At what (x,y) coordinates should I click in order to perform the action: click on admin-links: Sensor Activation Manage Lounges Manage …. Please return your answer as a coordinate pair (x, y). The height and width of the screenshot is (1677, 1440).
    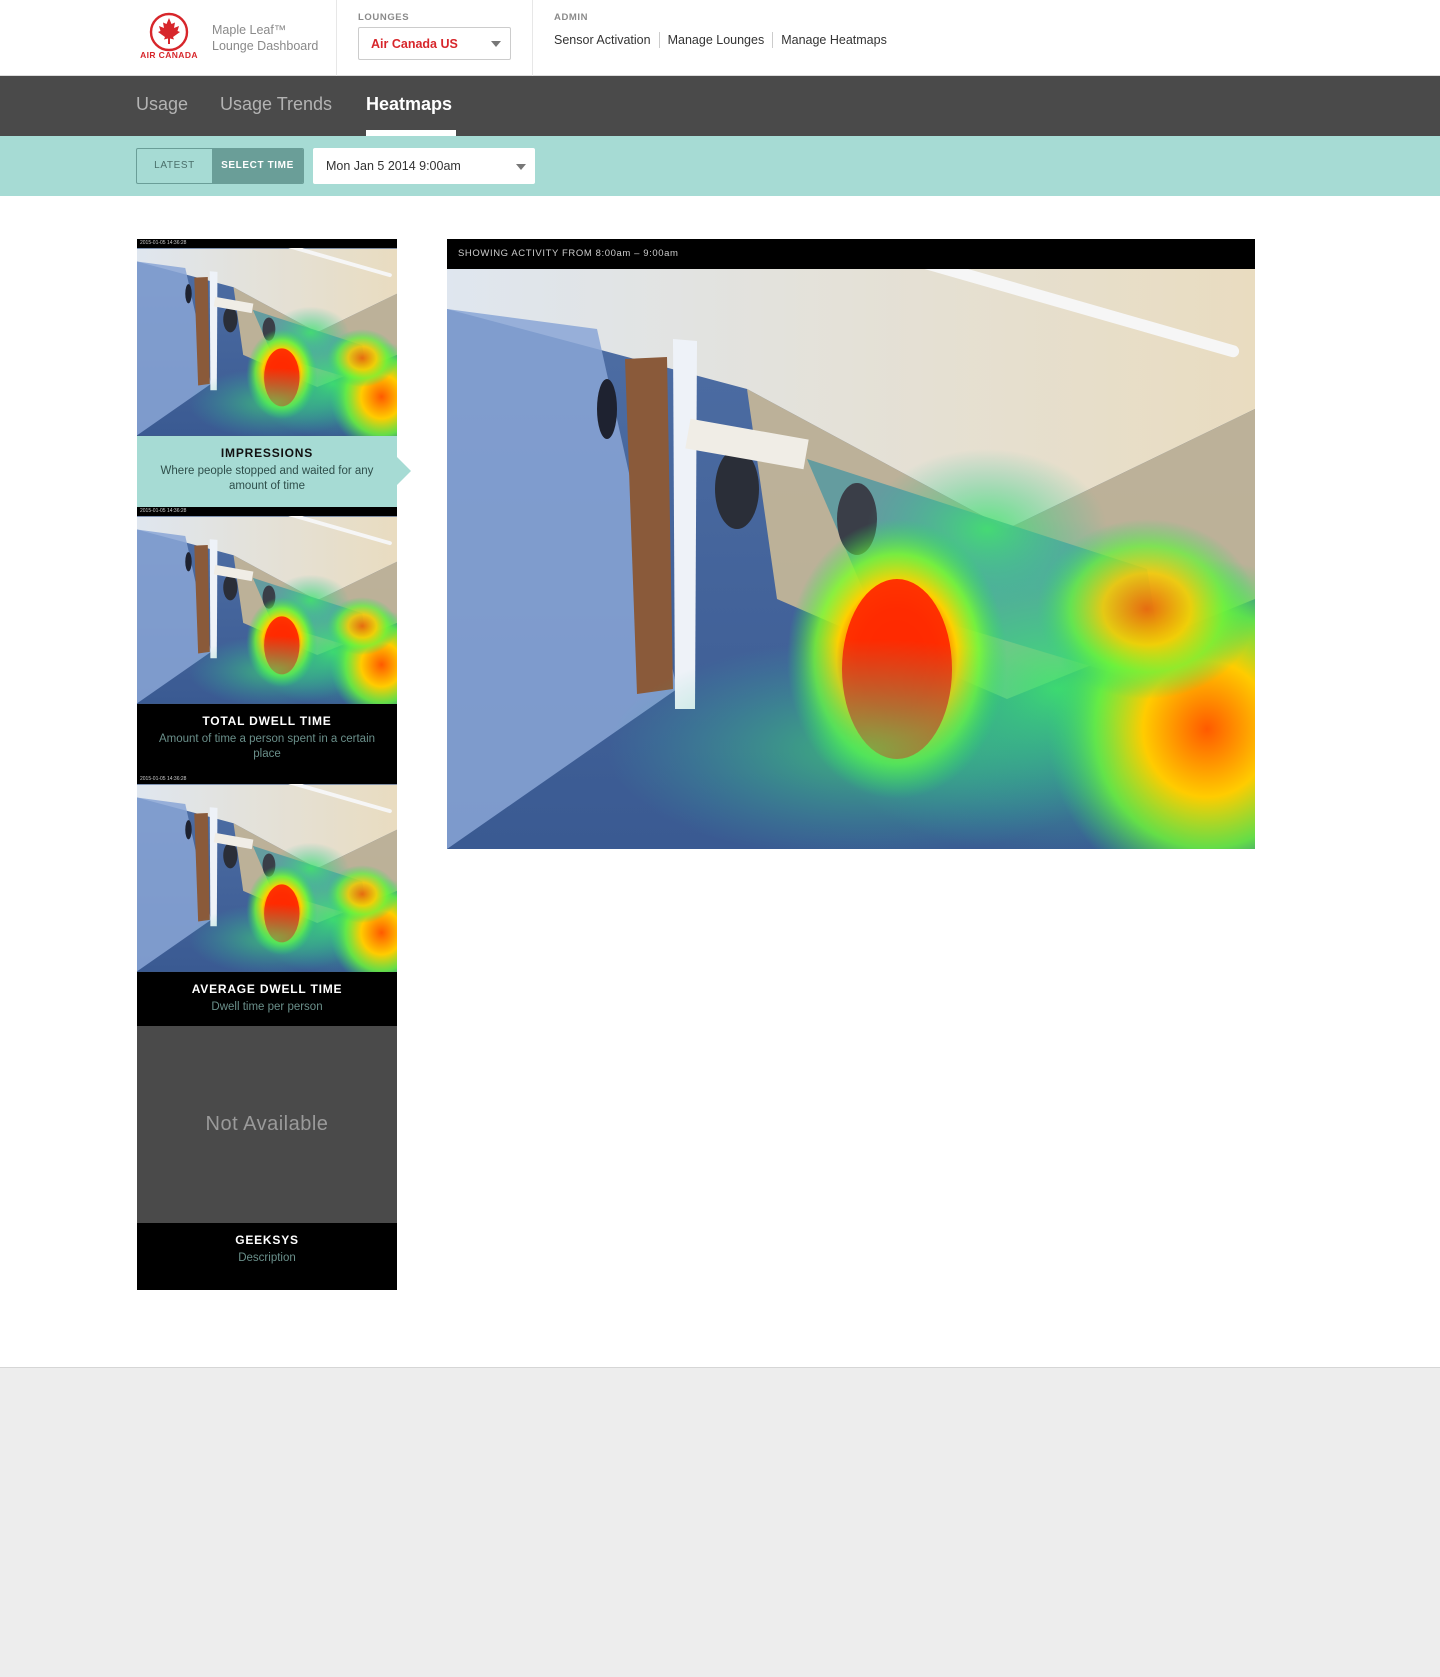
    Looking at the image, I should click on (724, 40).